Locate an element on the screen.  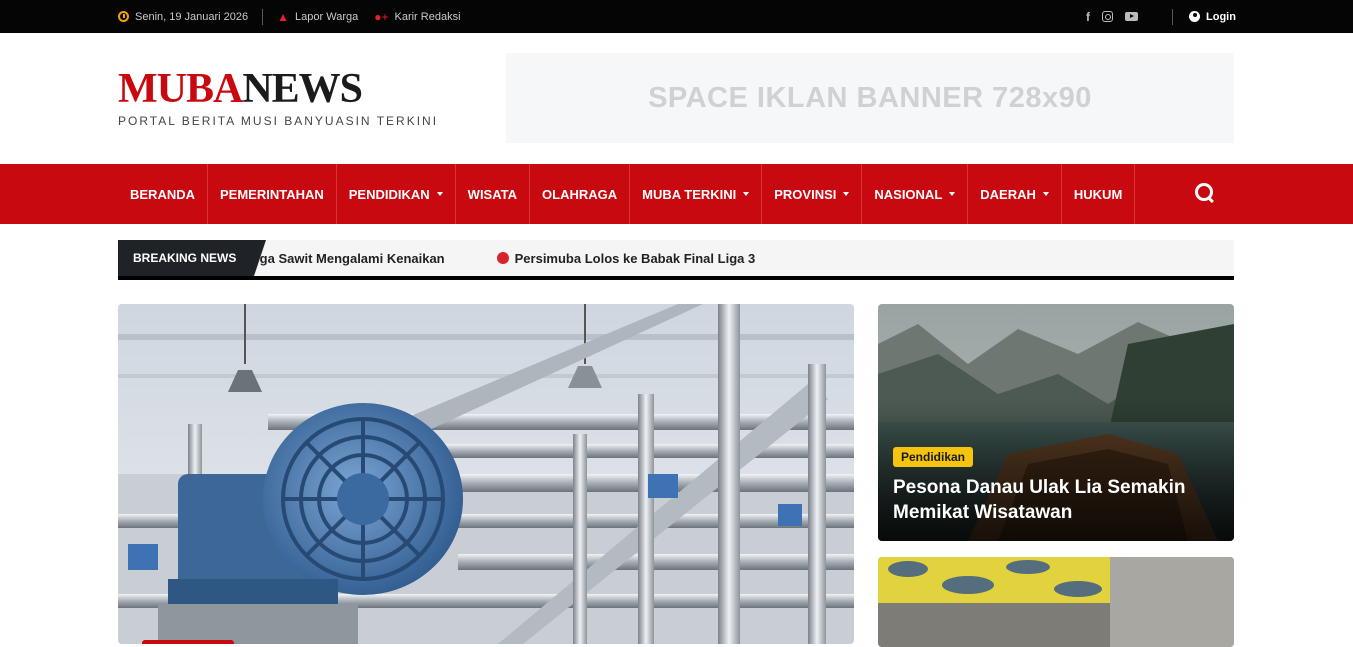
nav-label: WISATA is located at coordinates (492, 194).